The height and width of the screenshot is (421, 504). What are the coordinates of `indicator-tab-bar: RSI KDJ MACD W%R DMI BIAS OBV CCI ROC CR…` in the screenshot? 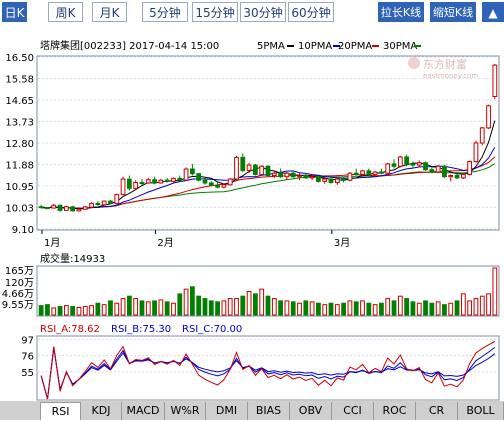 It's located at (252, 410).